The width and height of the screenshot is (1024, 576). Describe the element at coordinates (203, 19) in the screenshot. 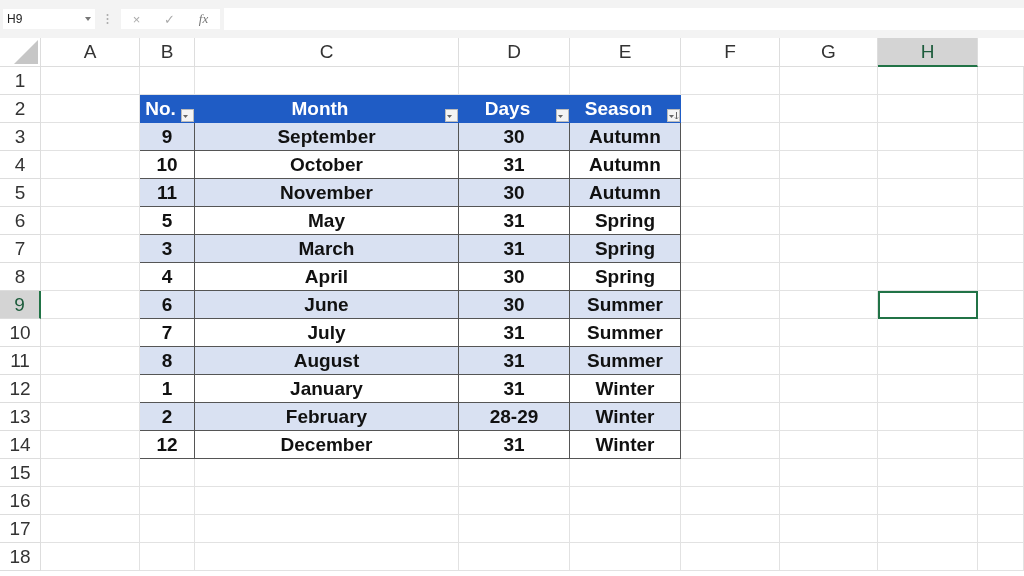

I see `insert-function-button: fx` at that location.